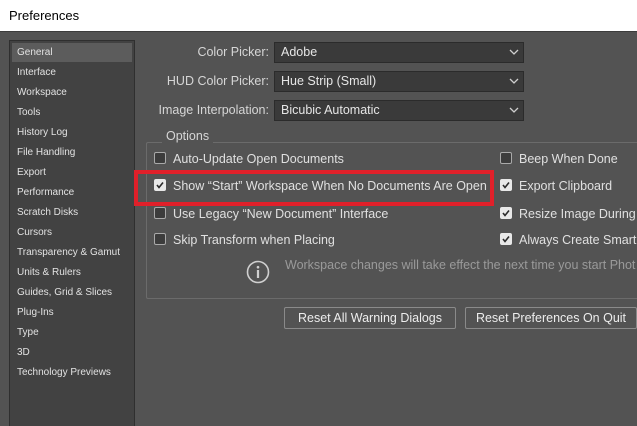 This screenshot has height=426, width=637. I want to click on sidebar-item-interface: Interface, so click(72, 72).